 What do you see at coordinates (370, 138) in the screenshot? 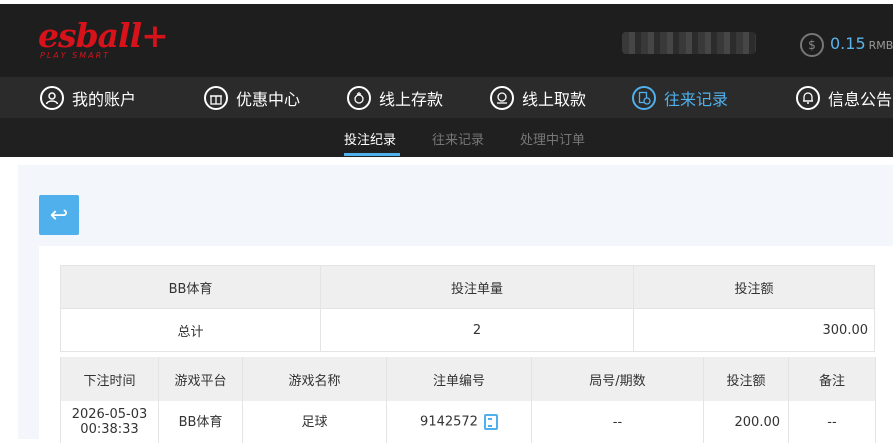
I see `tab-bet-records: 投注纪录` at bounding box center [370, 138].